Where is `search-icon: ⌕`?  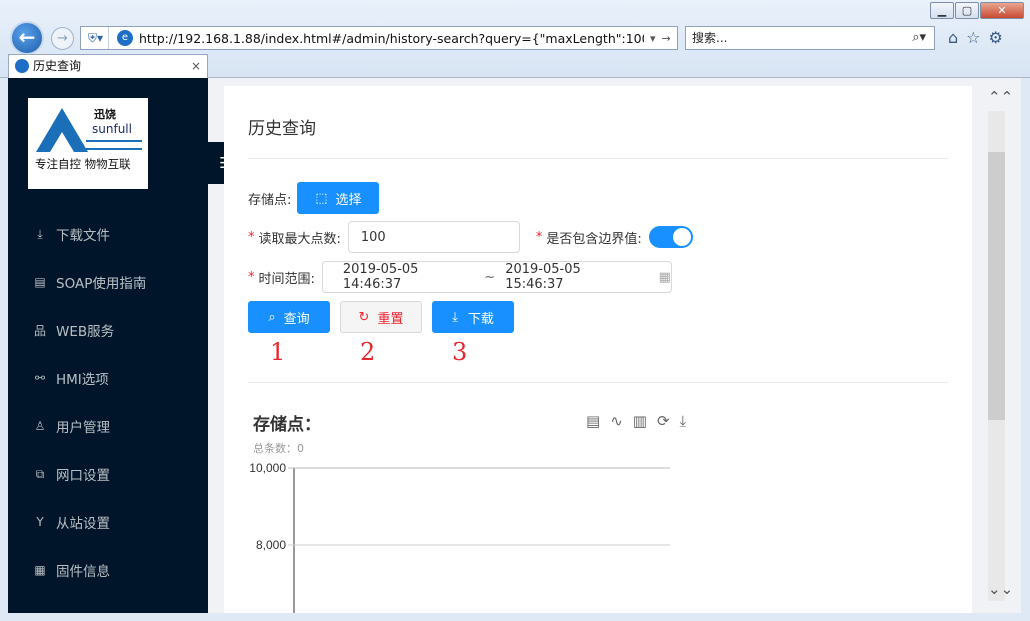 search-icon: ⌕ is located at coordinates (272, 317).